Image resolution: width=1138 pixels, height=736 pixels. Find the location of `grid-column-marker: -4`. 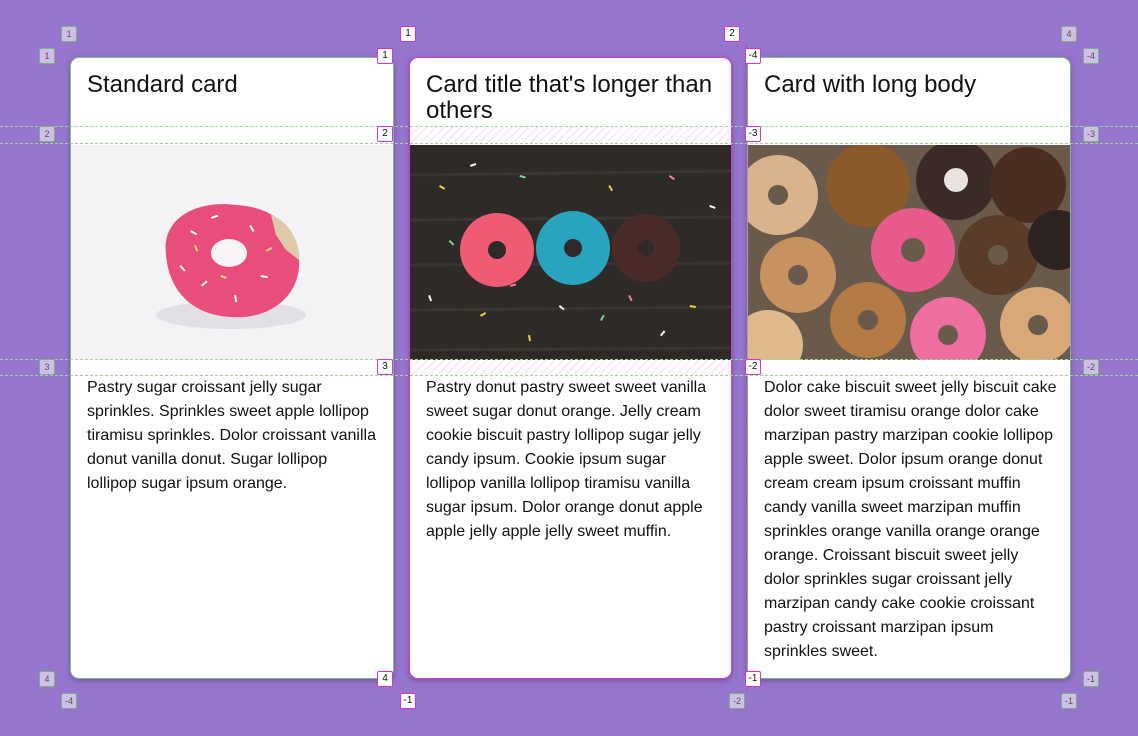

grid-column-marker: -4 is located at coordinates (69, 701).